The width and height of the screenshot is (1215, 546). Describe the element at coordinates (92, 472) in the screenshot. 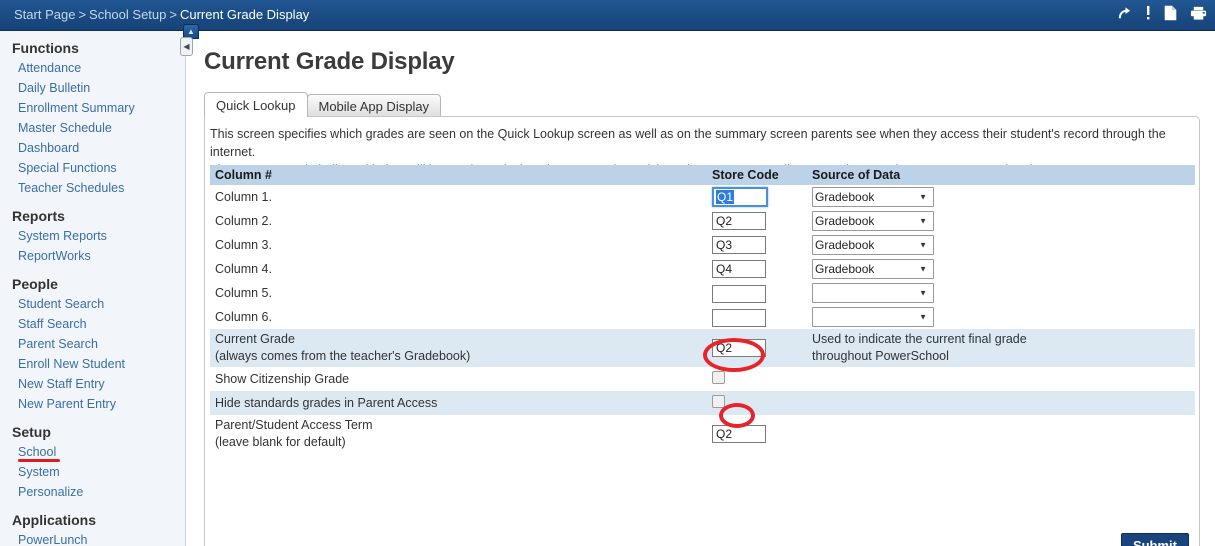

I see `sidebar-item-system: System` at that location.